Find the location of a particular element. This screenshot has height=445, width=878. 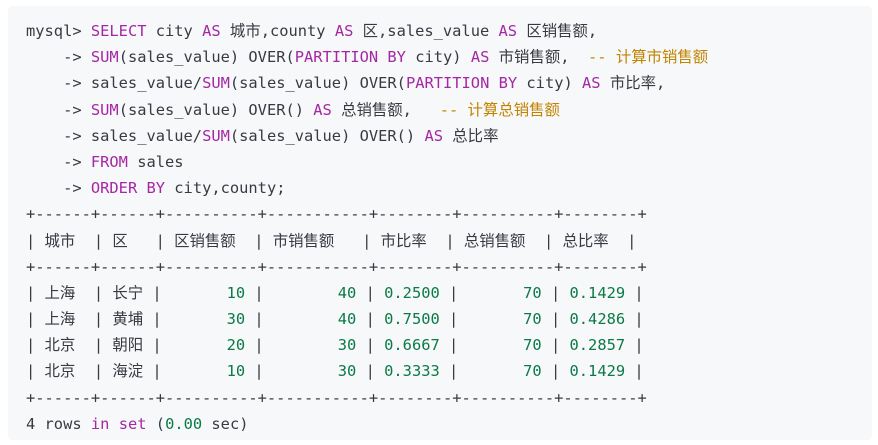

code-text: mysql> is located at coordinates (58, 31).